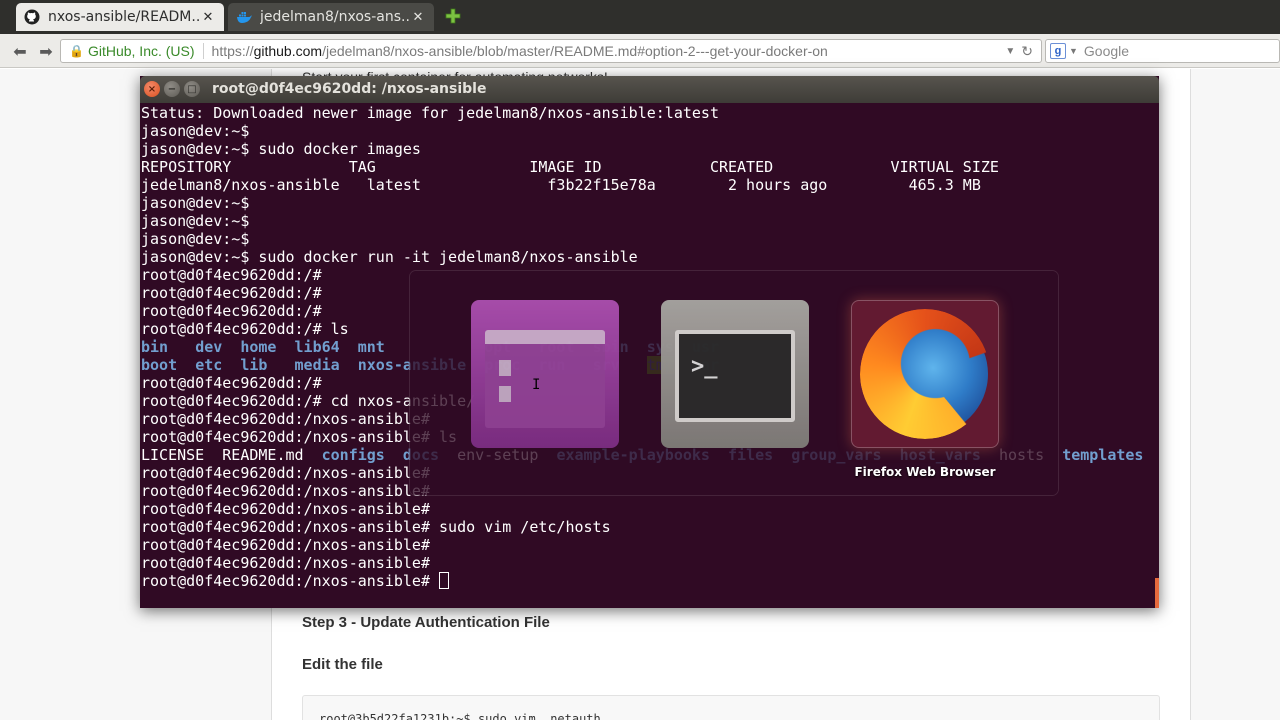 The height and width of the screenshot is (720, 1280). What do you see at coordinates (192, 89) in the screenshot?
I see `maximize-window-icon: □` at bounding box center [192, 89].